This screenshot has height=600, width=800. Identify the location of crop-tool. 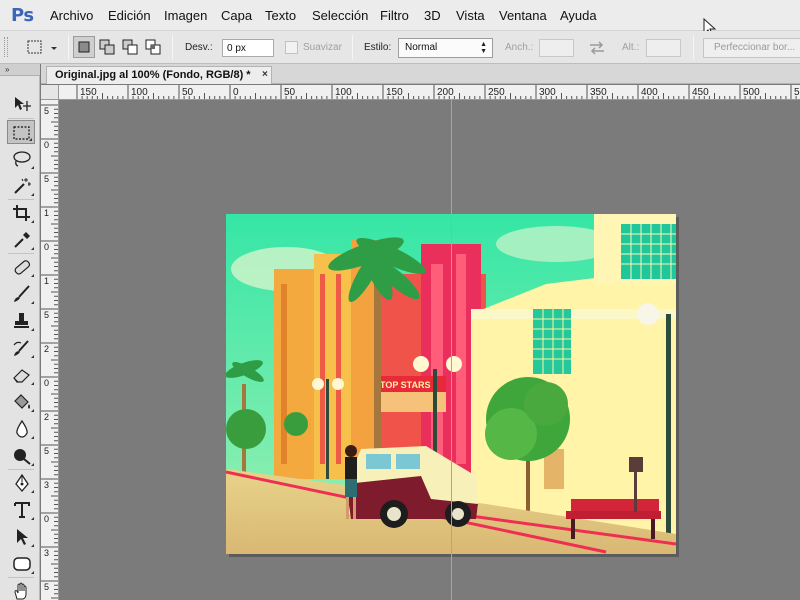
(22, 213).